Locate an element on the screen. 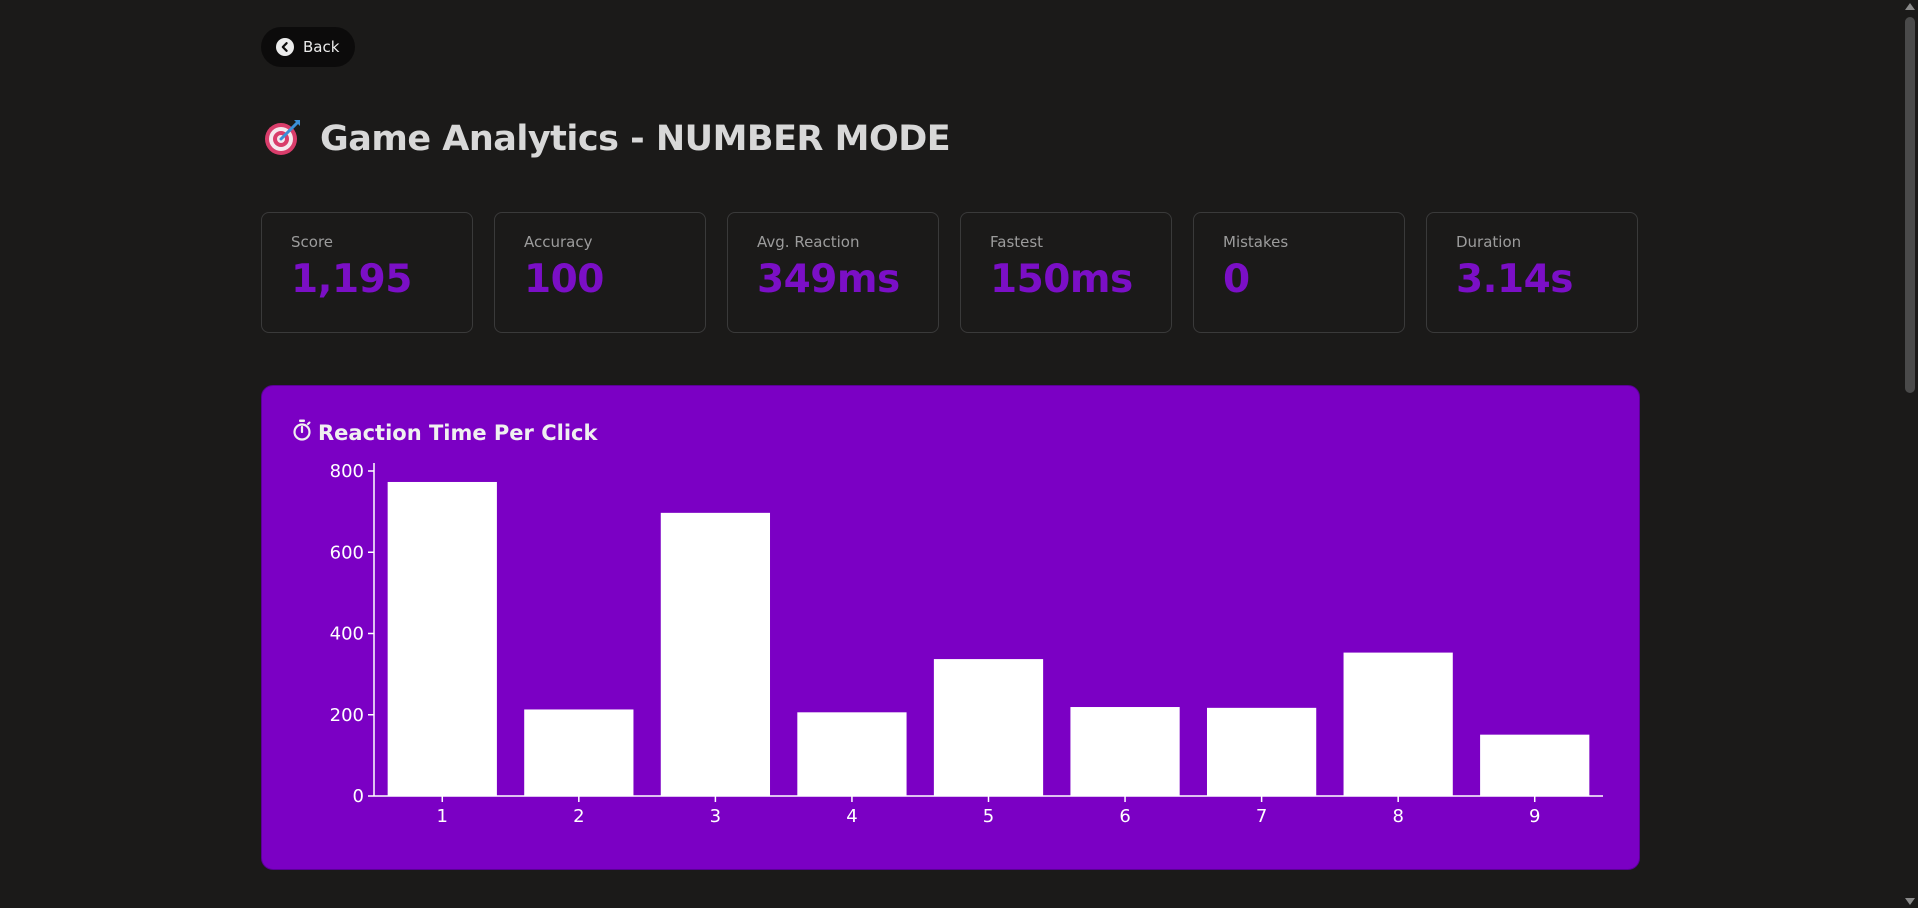 This screenshot has height=908, width=1918. stat-card-mistakes: Mistakes 0 is located at coordinates (1299, 272).